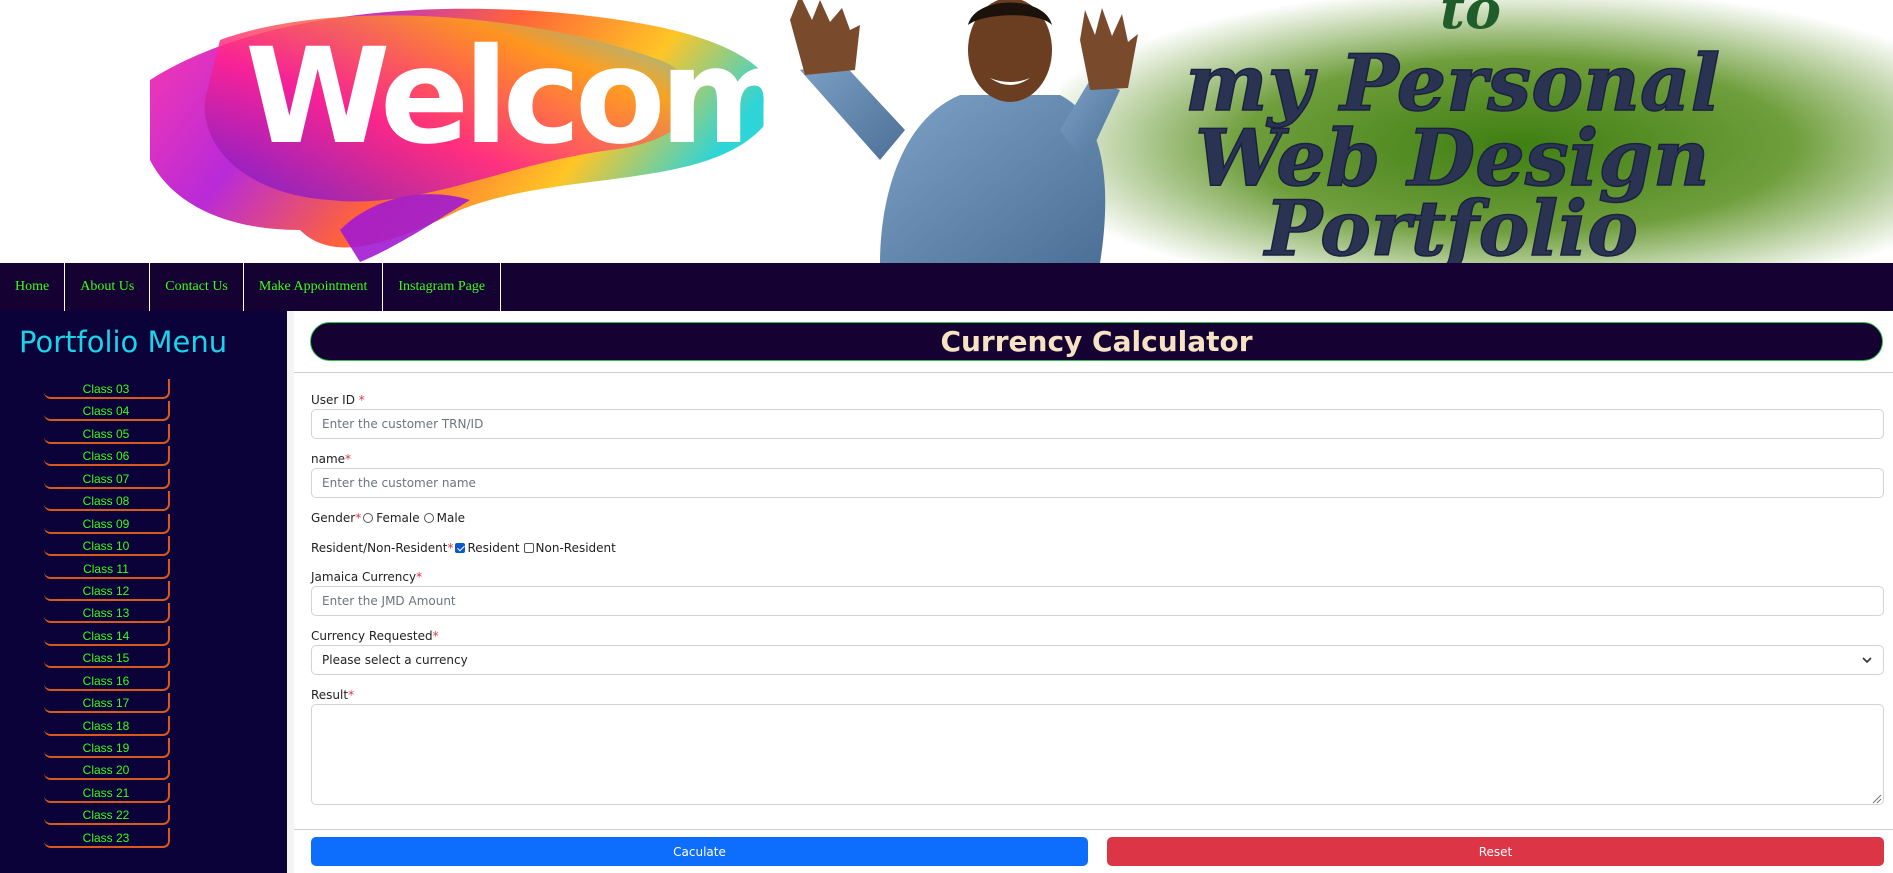  Describe the element at coordinates (107, 389) in the screenshot. I see `sidebar-item-class-03: Class 03` at that location.